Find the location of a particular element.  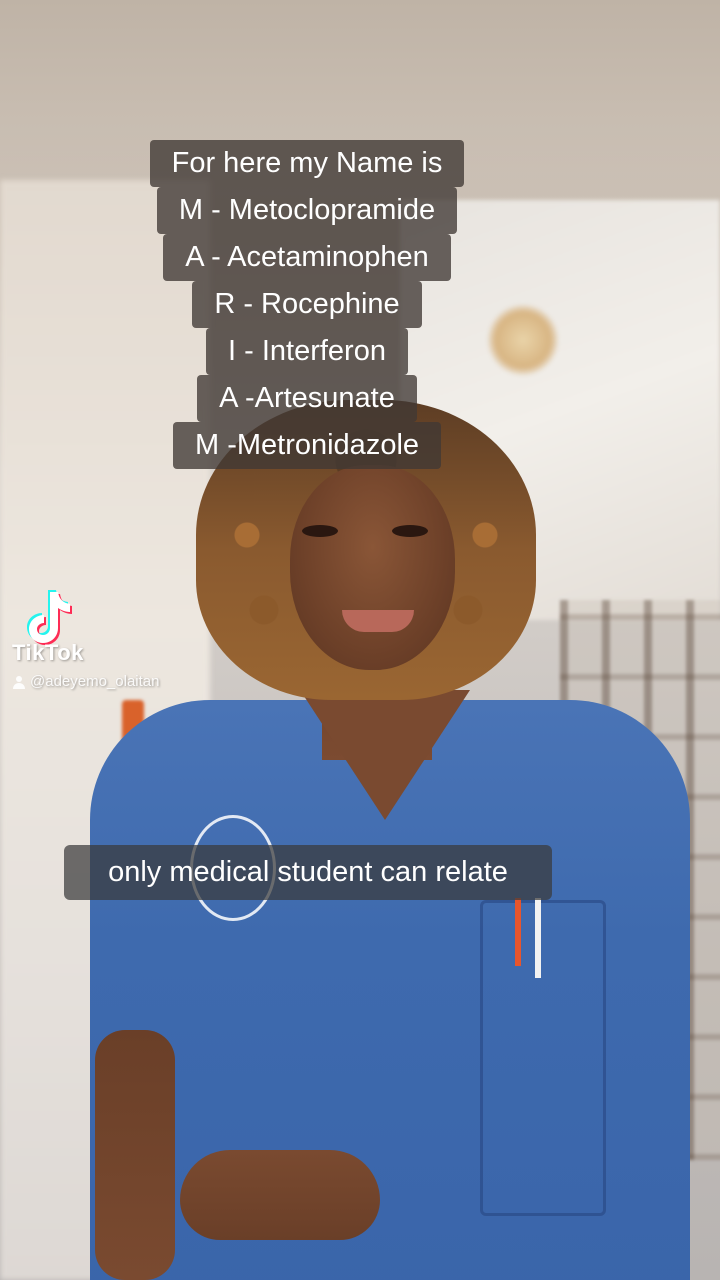

face is located at coordinates (372, 567).